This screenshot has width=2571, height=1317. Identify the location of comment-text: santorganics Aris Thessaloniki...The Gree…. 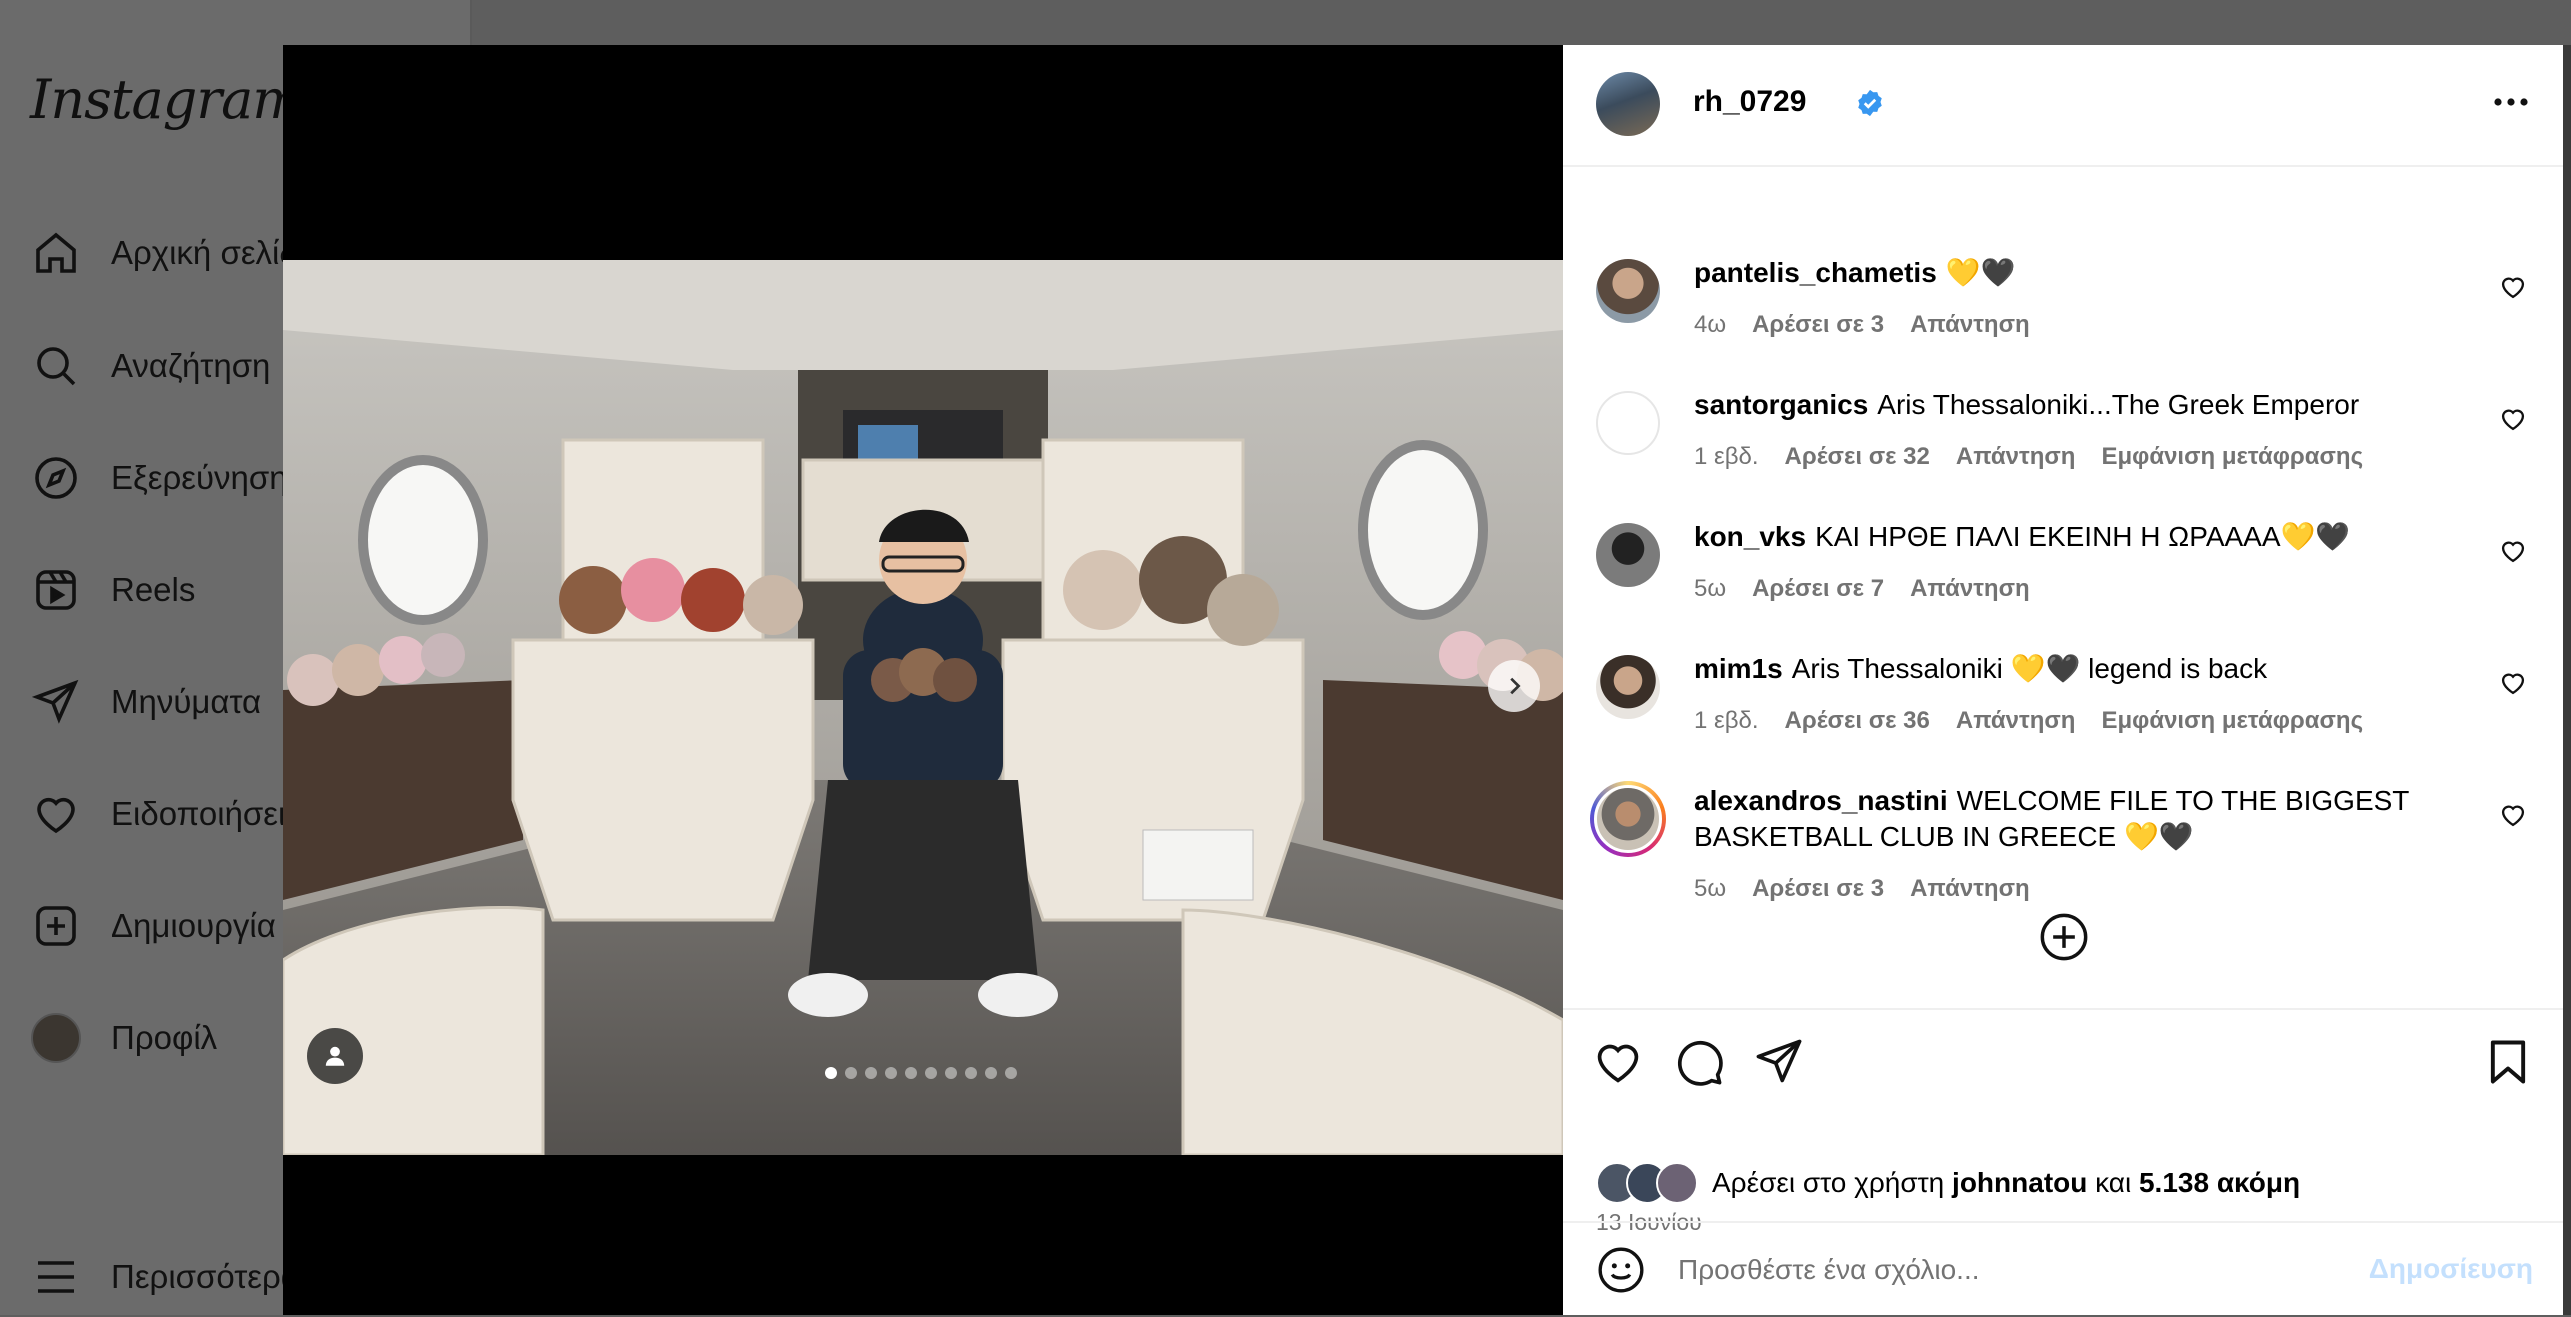
(2074, 405).